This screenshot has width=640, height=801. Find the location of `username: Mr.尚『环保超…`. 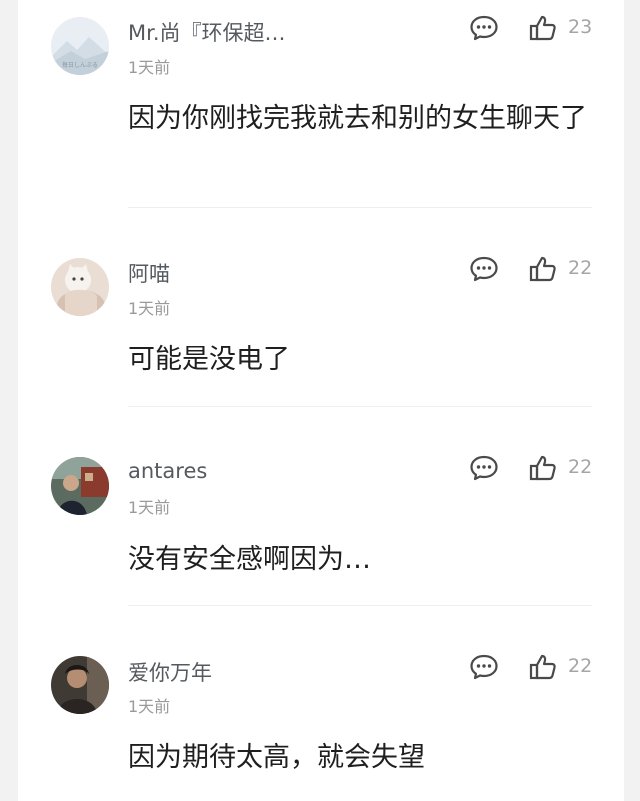

username: Mr.尚『环保超… is located at coordinates (207, 32).